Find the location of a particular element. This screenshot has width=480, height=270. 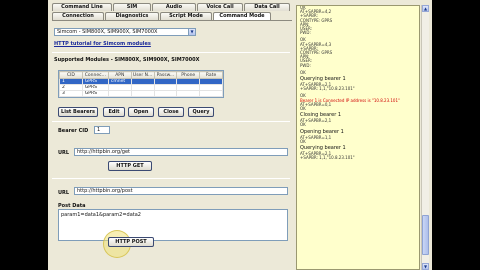

bearer-cid-select: 1 is located at coordinates (102, 130).